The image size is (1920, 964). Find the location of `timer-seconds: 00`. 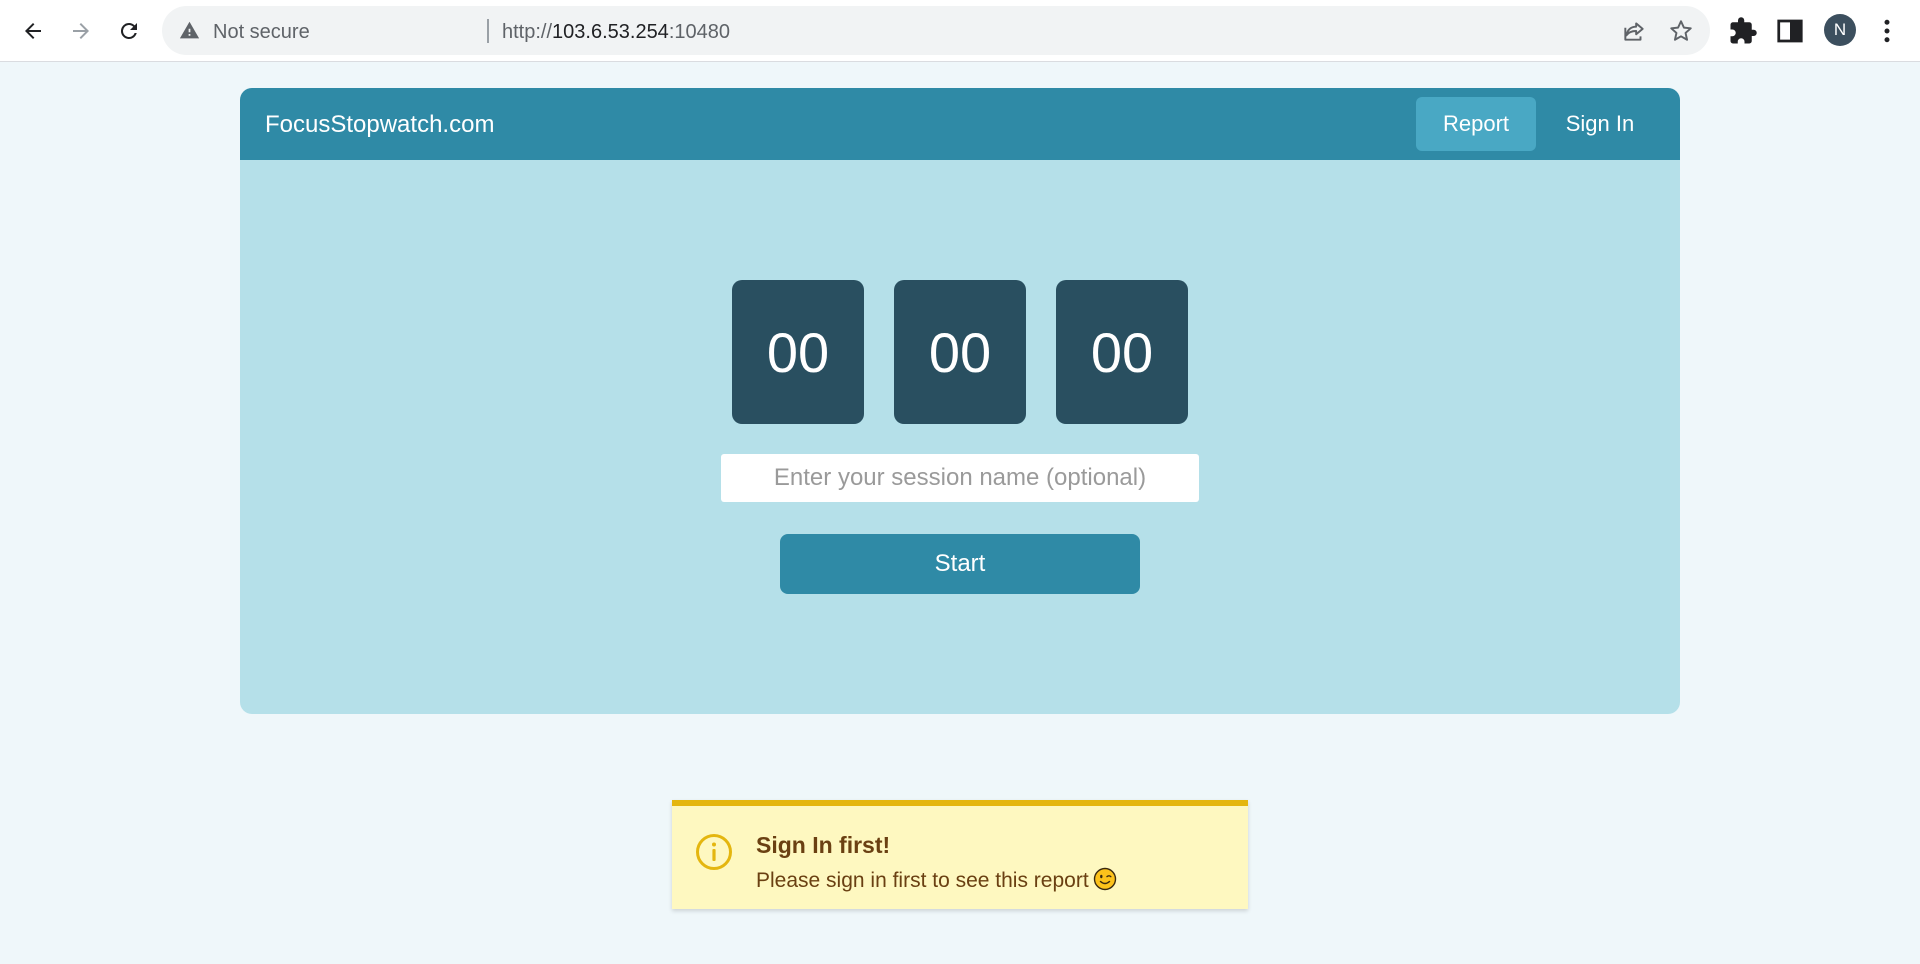

timer-seconds: 00 is located at coordinates (1122, 352).